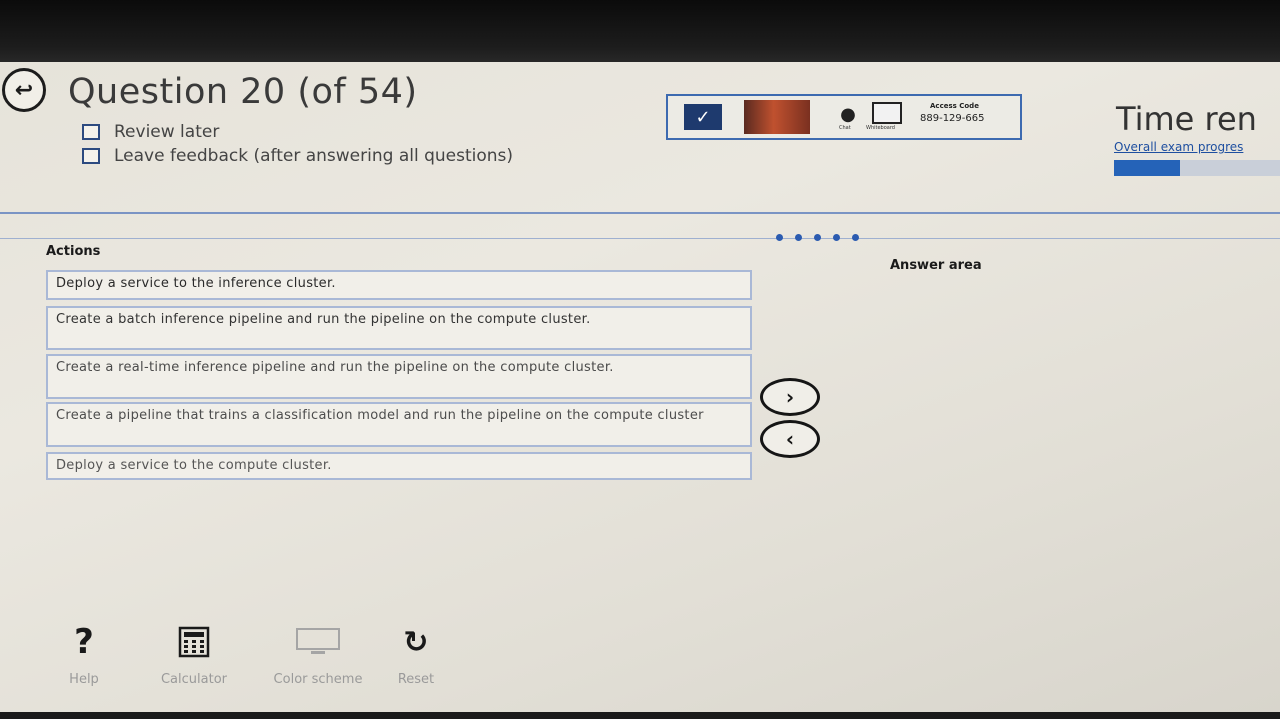  I want to click on reset-button: ↻ Reset, so click(416, 654).